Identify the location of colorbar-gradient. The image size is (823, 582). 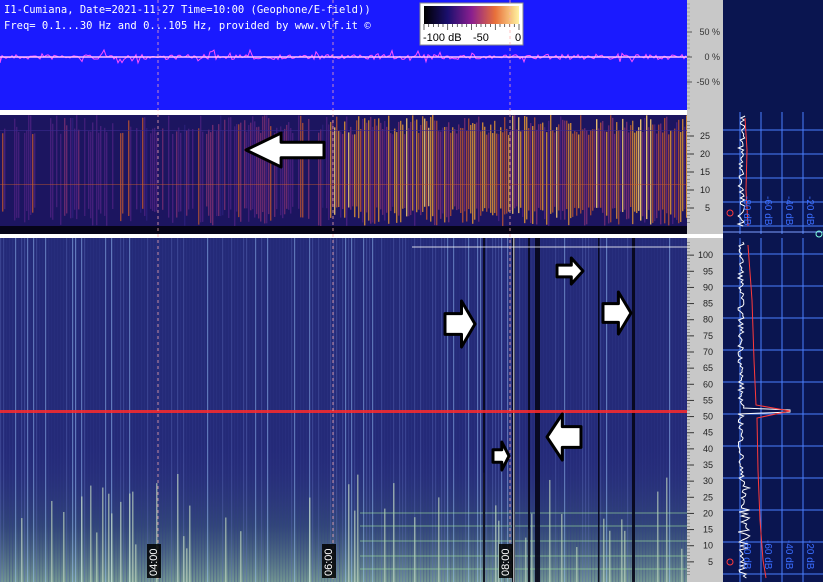
(471, 15).